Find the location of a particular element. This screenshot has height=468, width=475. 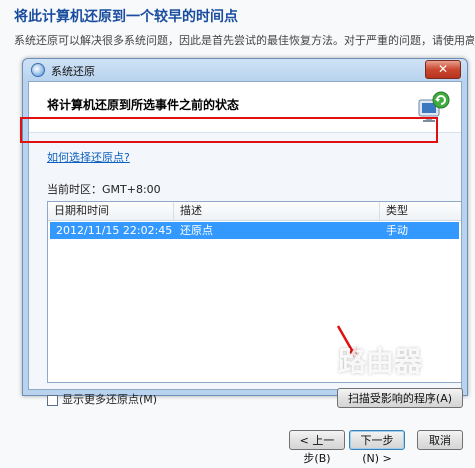

timezone-label: 当前时区：GMT+8:00 is located at coordinates (104, 189).